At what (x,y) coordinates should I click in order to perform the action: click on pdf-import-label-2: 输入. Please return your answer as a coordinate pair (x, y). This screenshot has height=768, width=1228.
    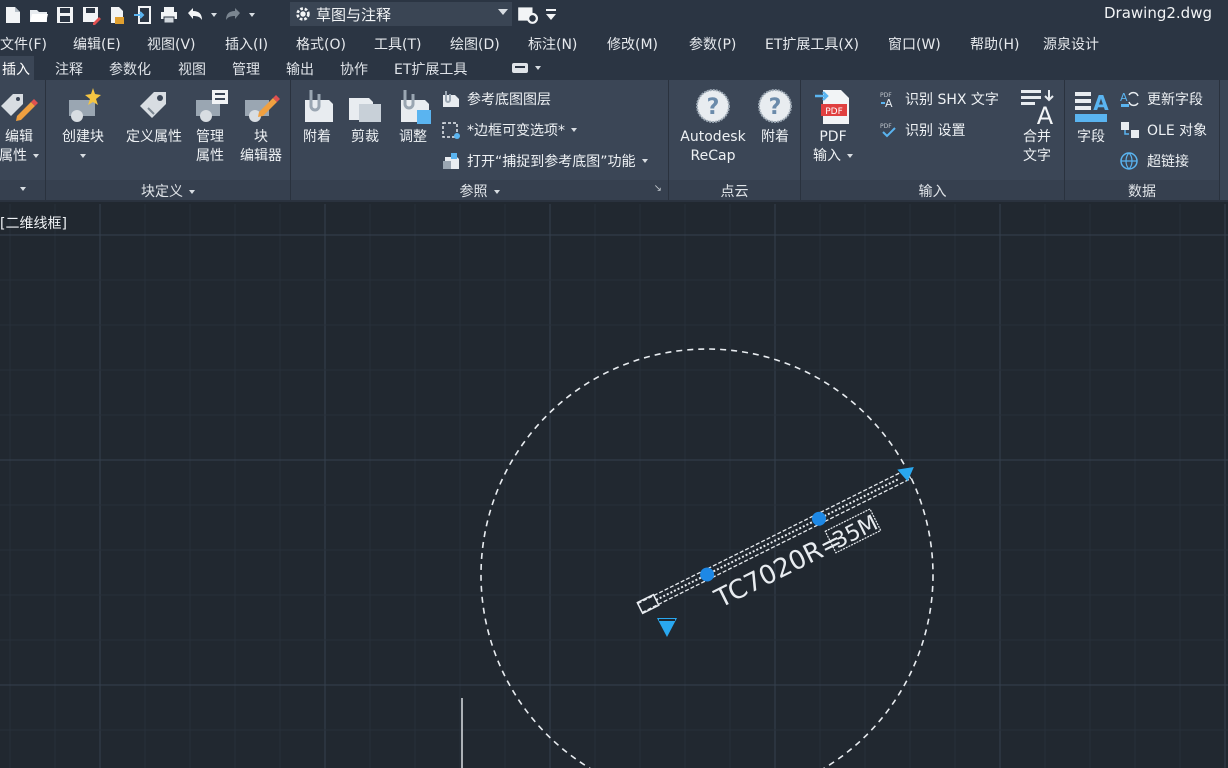
    Looking at the image, I should click on (827, 156).